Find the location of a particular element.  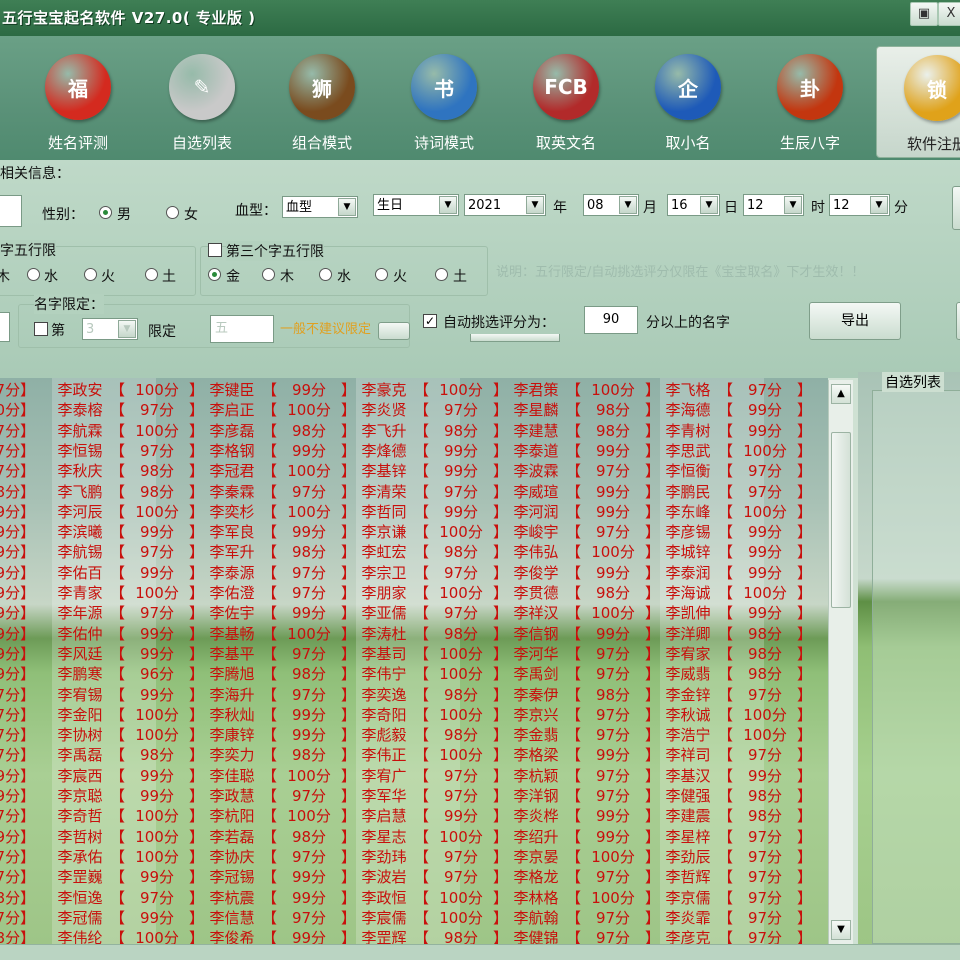

blood-type-select: 血型 ▼ is located at coordinates (320, 207).